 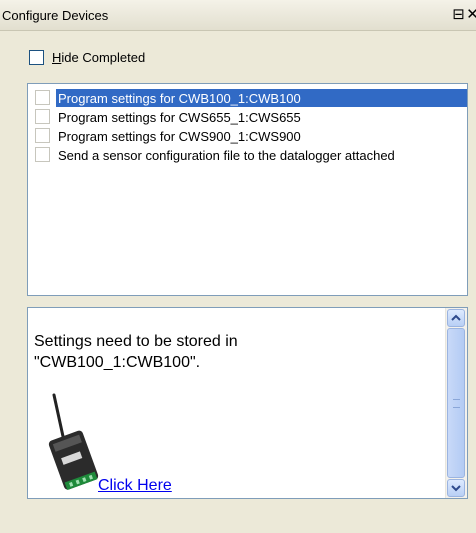 I want to click on chevron-up-icon, so click(x=456, y=317).